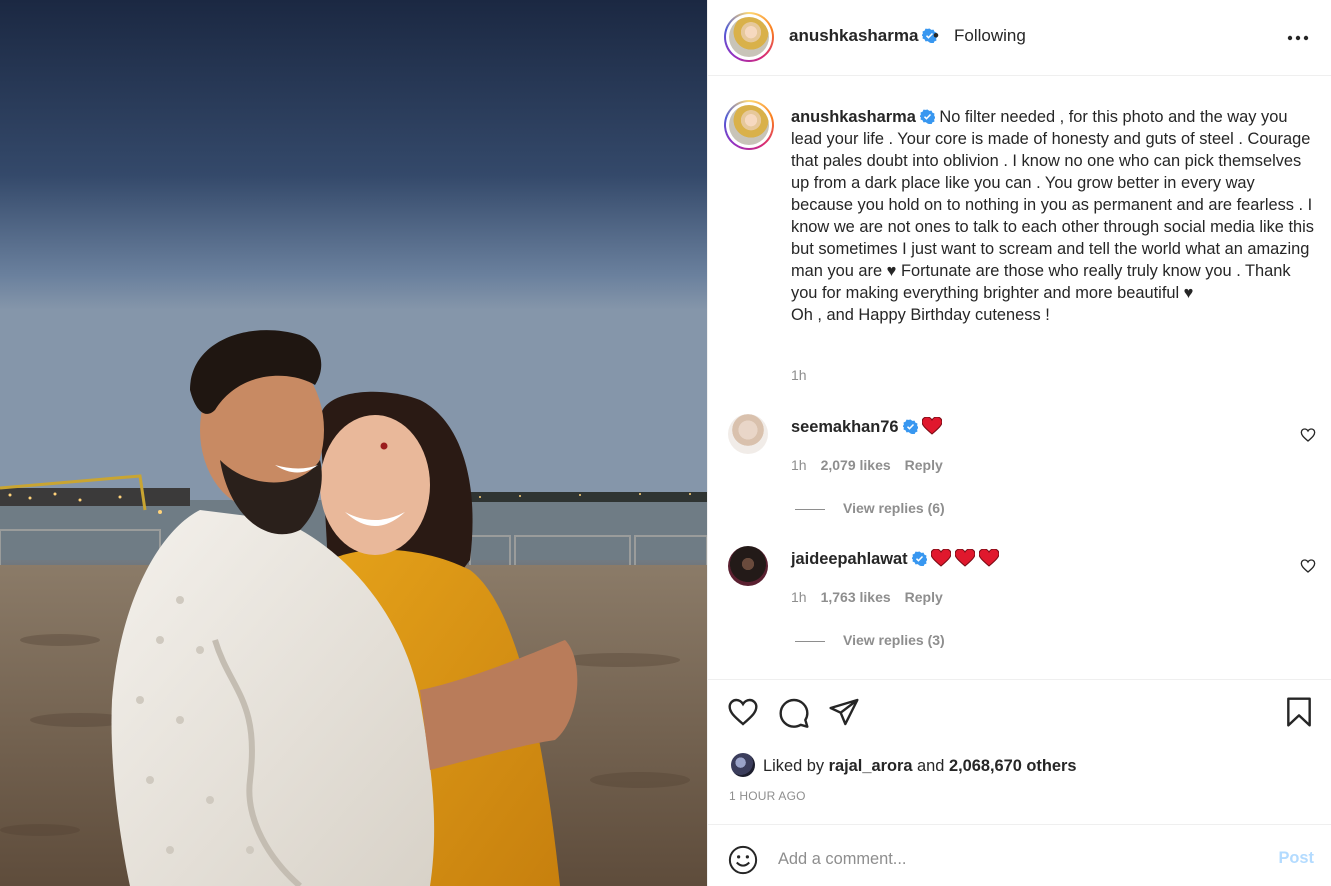 The width and height of the screenshot is (1331, 886). I want to click on comment-meta: 1h 1,763 likes Reply, so click(874, 597).